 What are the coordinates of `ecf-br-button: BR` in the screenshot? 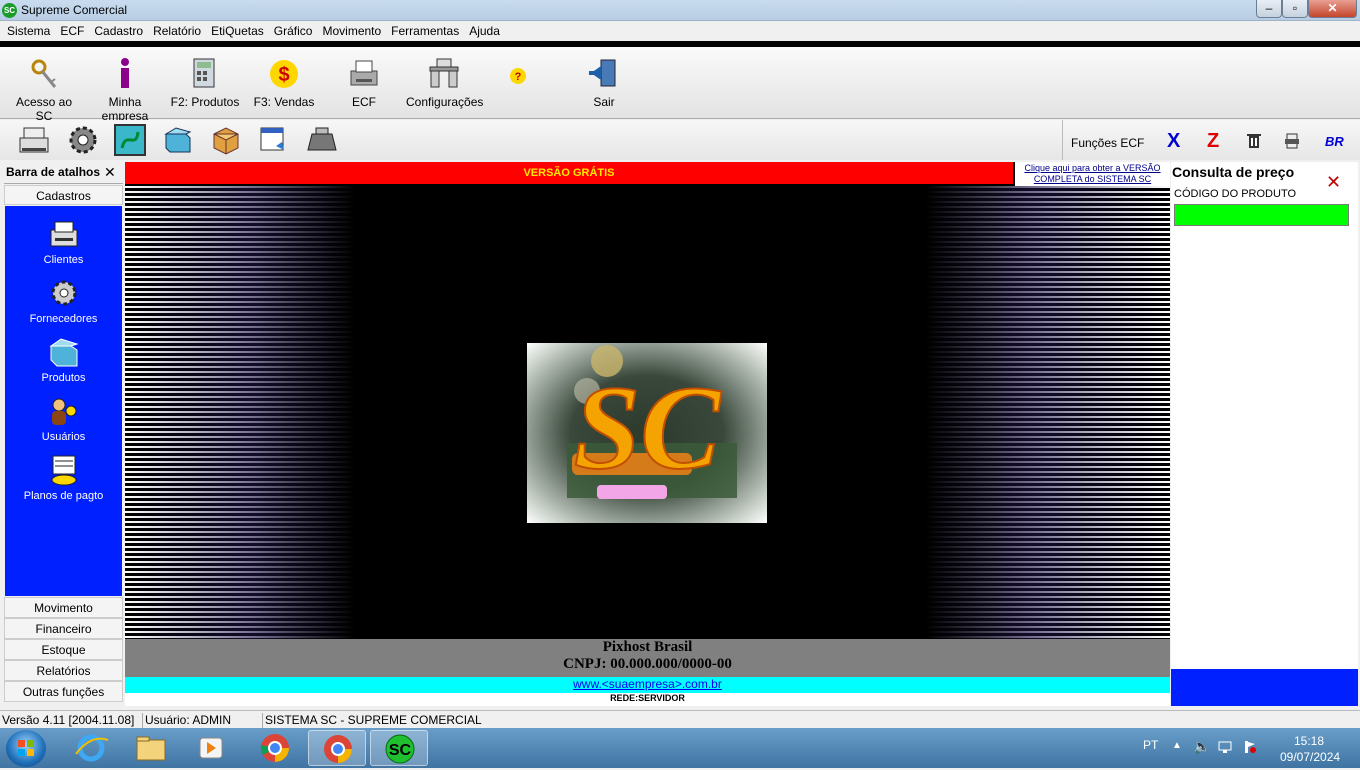 It's located at (1334, 141).